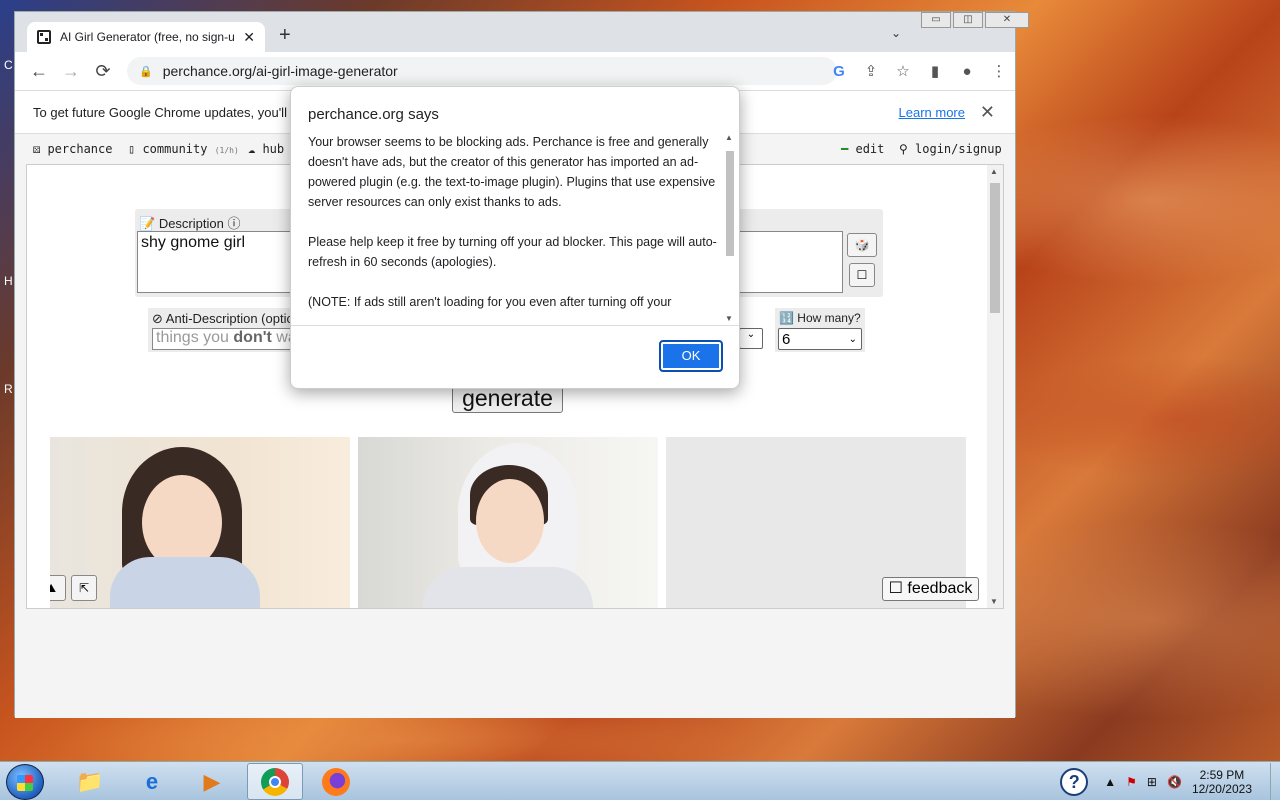 The image size is (1280, 800). What do you see at coordinates (8, 281) in the screenshot?
I see `desktop-icon-label: H` at bounding box center [8, 281].